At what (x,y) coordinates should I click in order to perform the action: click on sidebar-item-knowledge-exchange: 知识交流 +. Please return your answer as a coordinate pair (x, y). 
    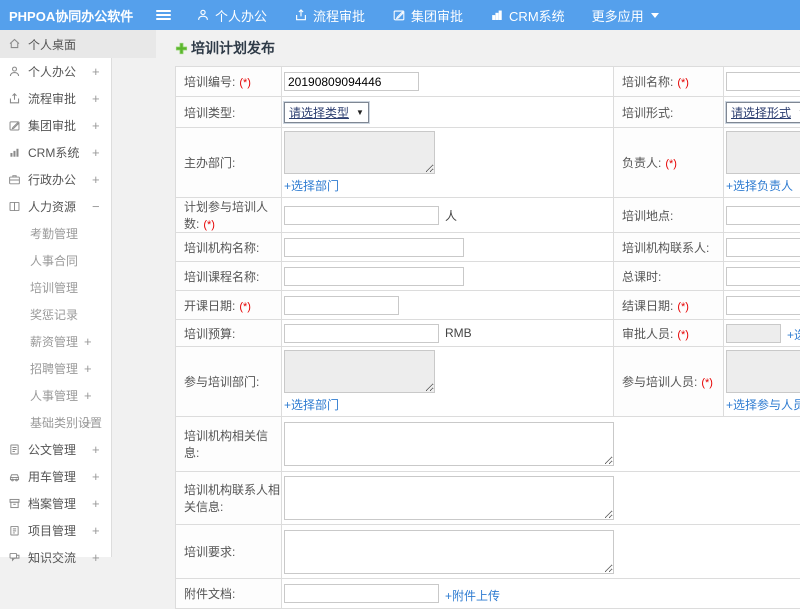
    Looking at the image, I should click on (56, 557).